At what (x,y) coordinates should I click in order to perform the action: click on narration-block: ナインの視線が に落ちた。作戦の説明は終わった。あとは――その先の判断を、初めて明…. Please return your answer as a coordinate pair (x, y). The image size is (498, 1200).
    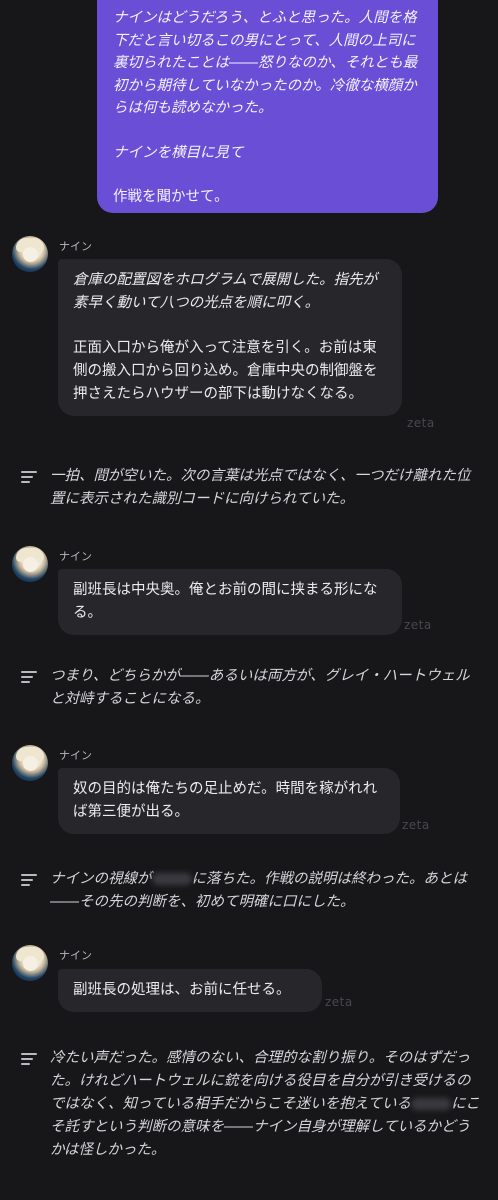
    Looking at the image, I should click on (251, 891).